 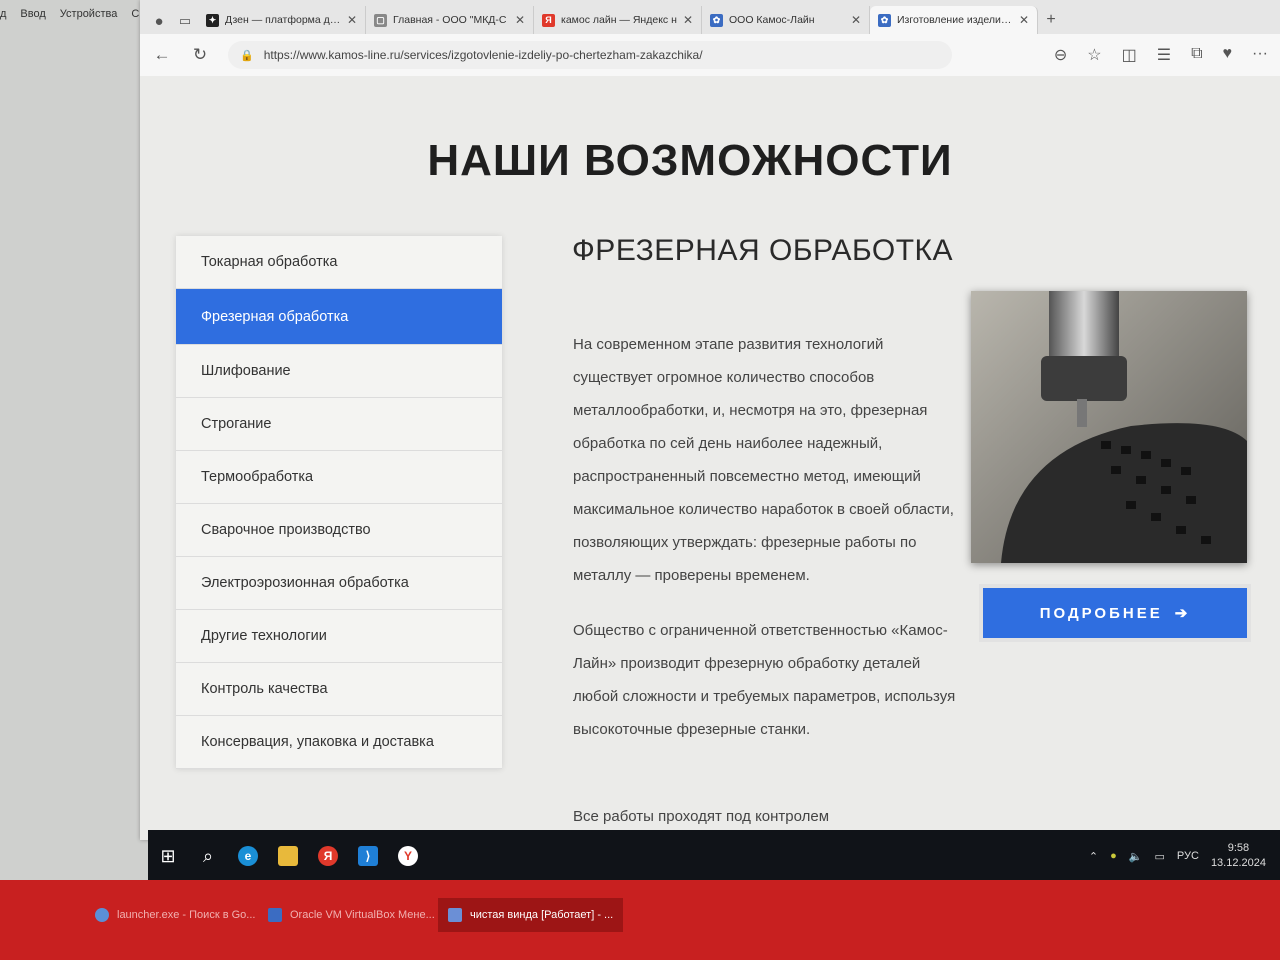 I want to click on tab-label: ООО Камос-Лайн, so click(x=772, y=20).